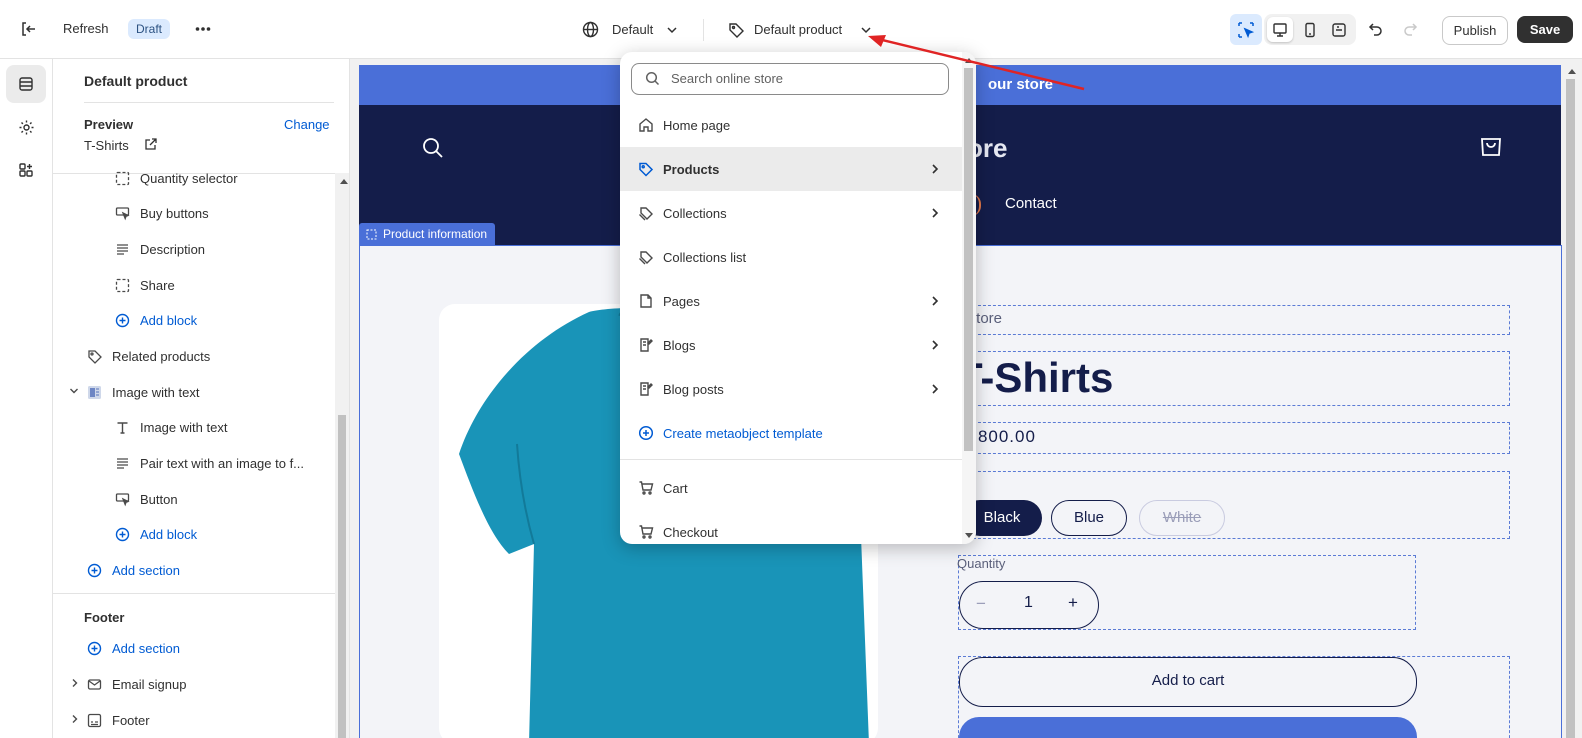 The width and height of the screenshot is (1582, 738). I want to click on vendor-block: r Store, so click(1233, 320).